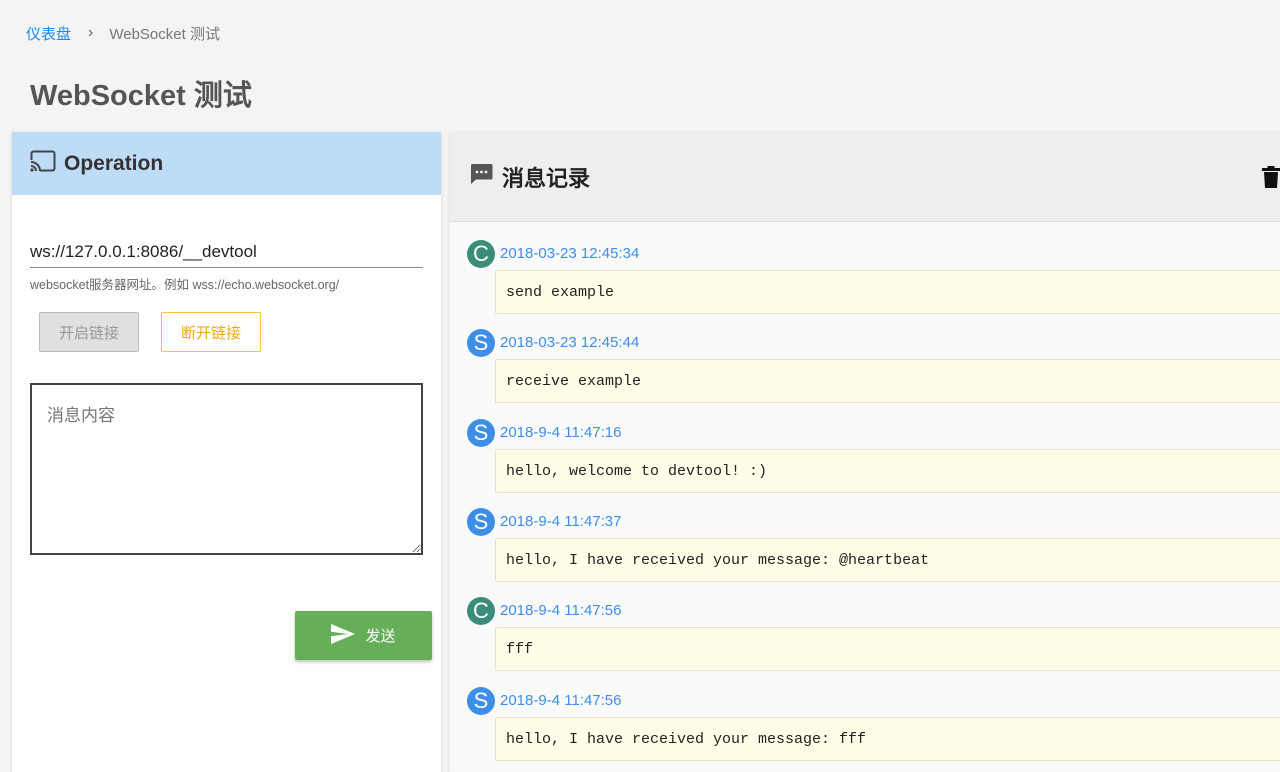 The image size is (1280, 772). Describe the element at coordinates (226, 469) in the screenshot. I see `message-content-input` at that location.